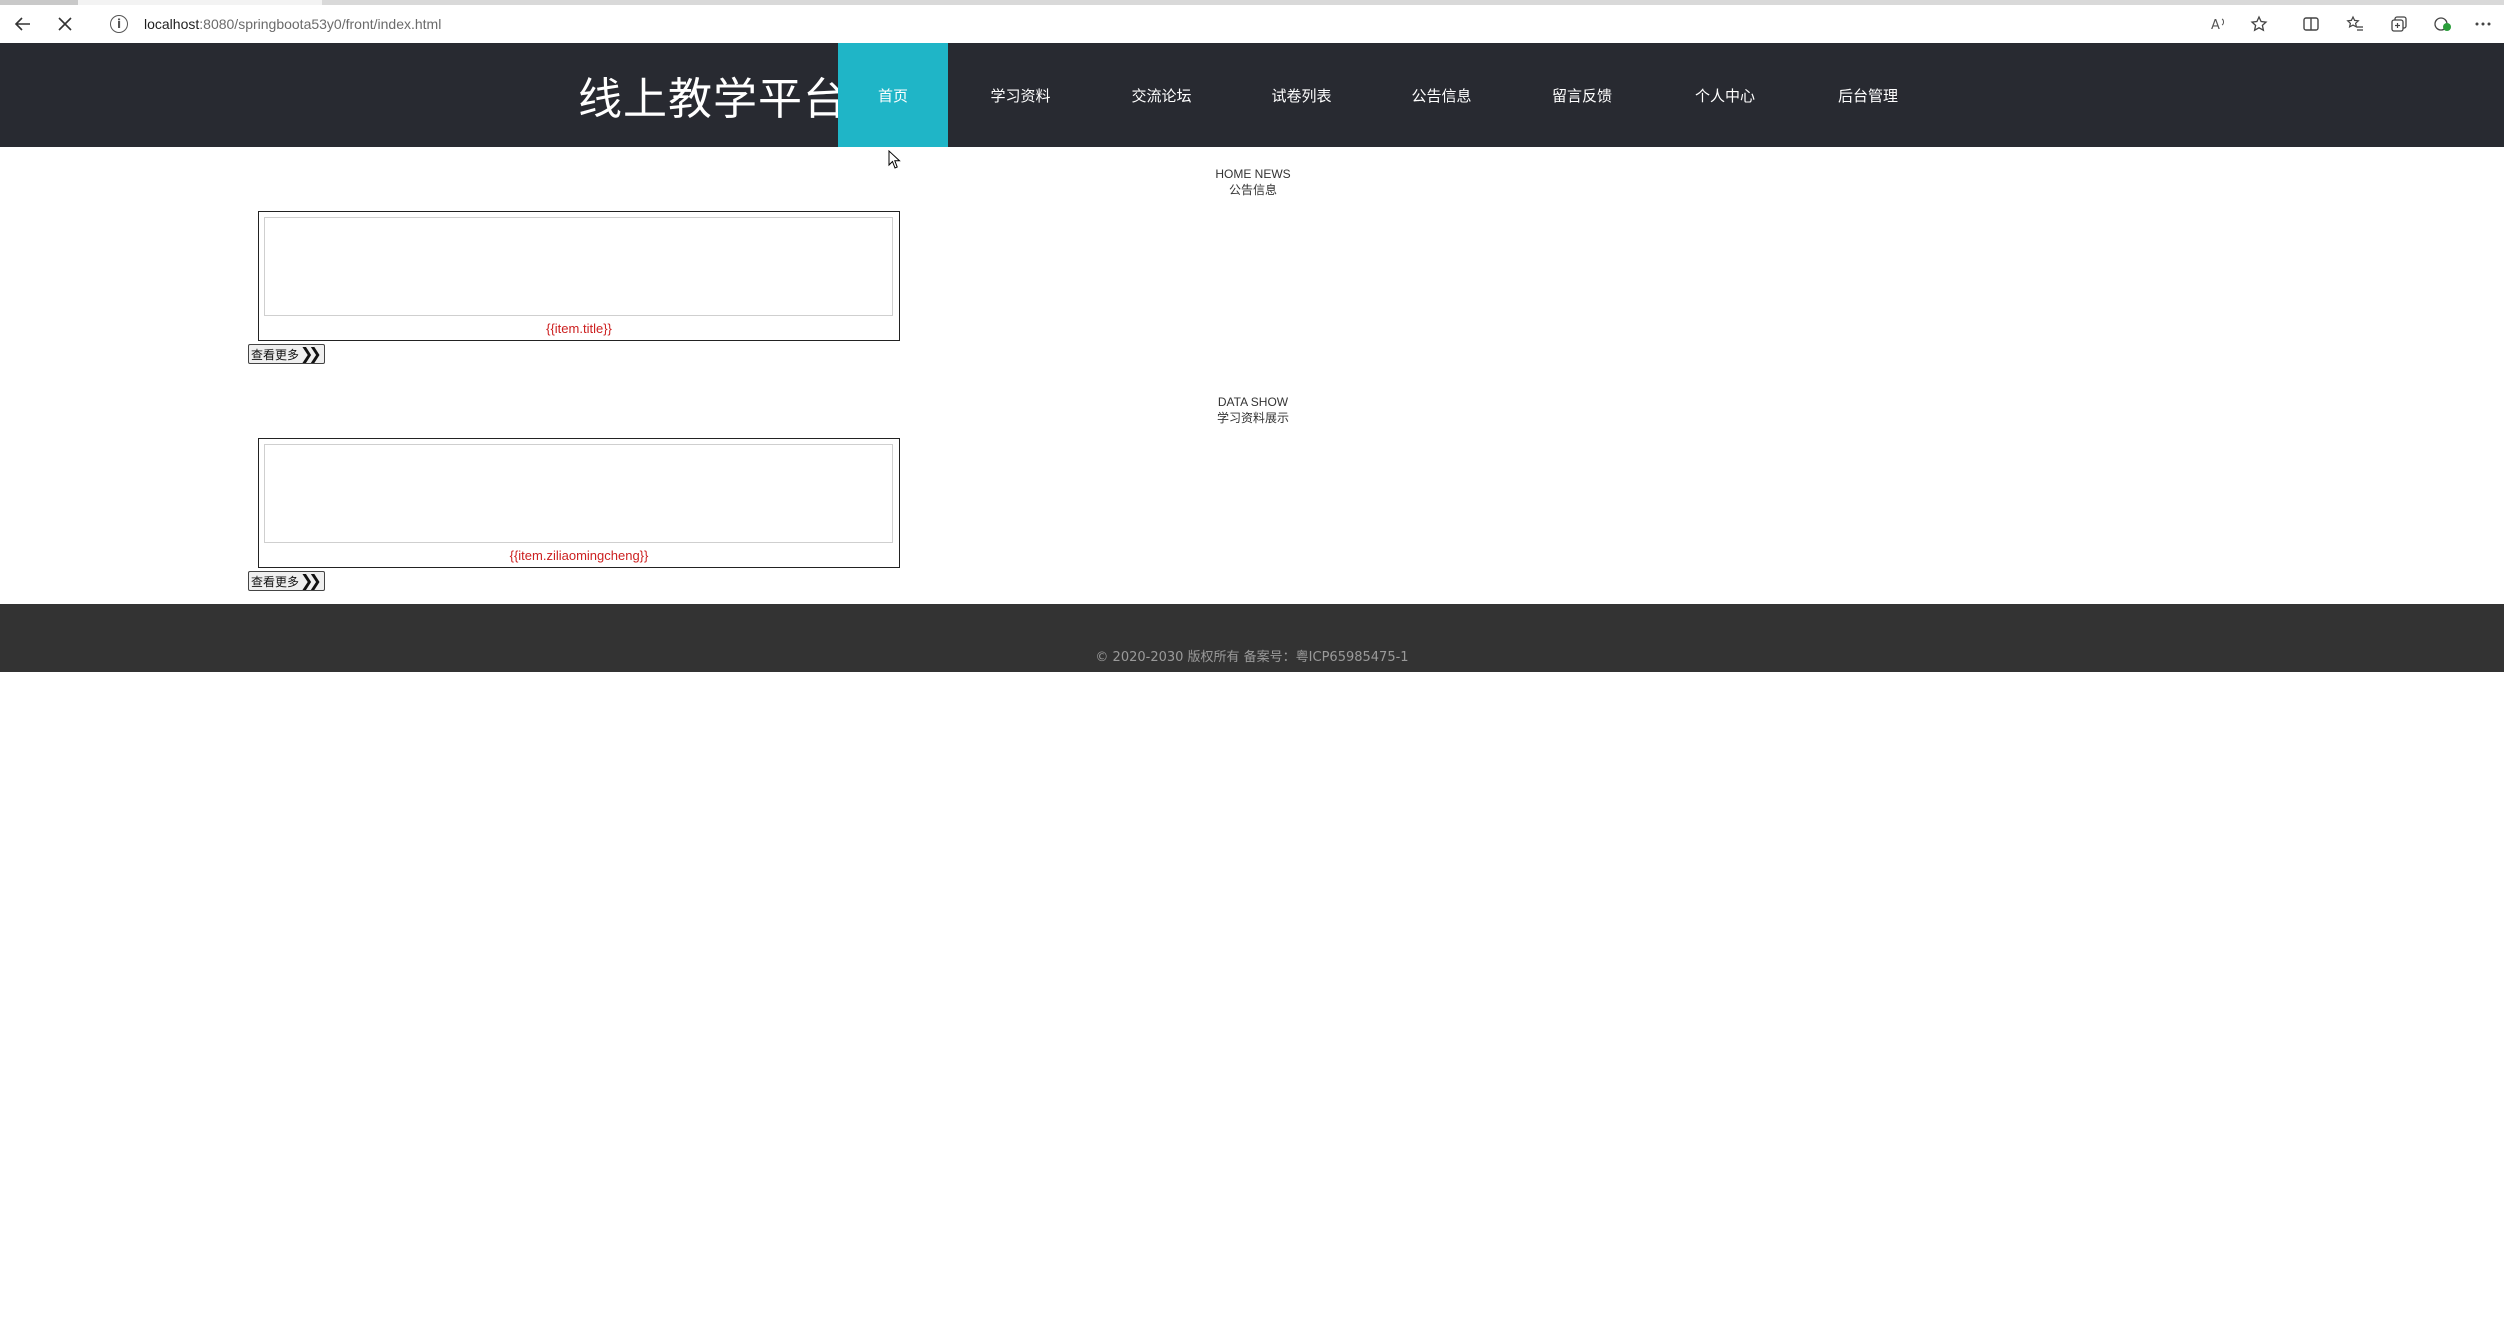 Image resolution: width=2504 pixels, height=1328 pixels. Describe the element at coordinates (1725, 95) in the screenshot. I see `nav-item-personal-center: 个人中心` at that location.